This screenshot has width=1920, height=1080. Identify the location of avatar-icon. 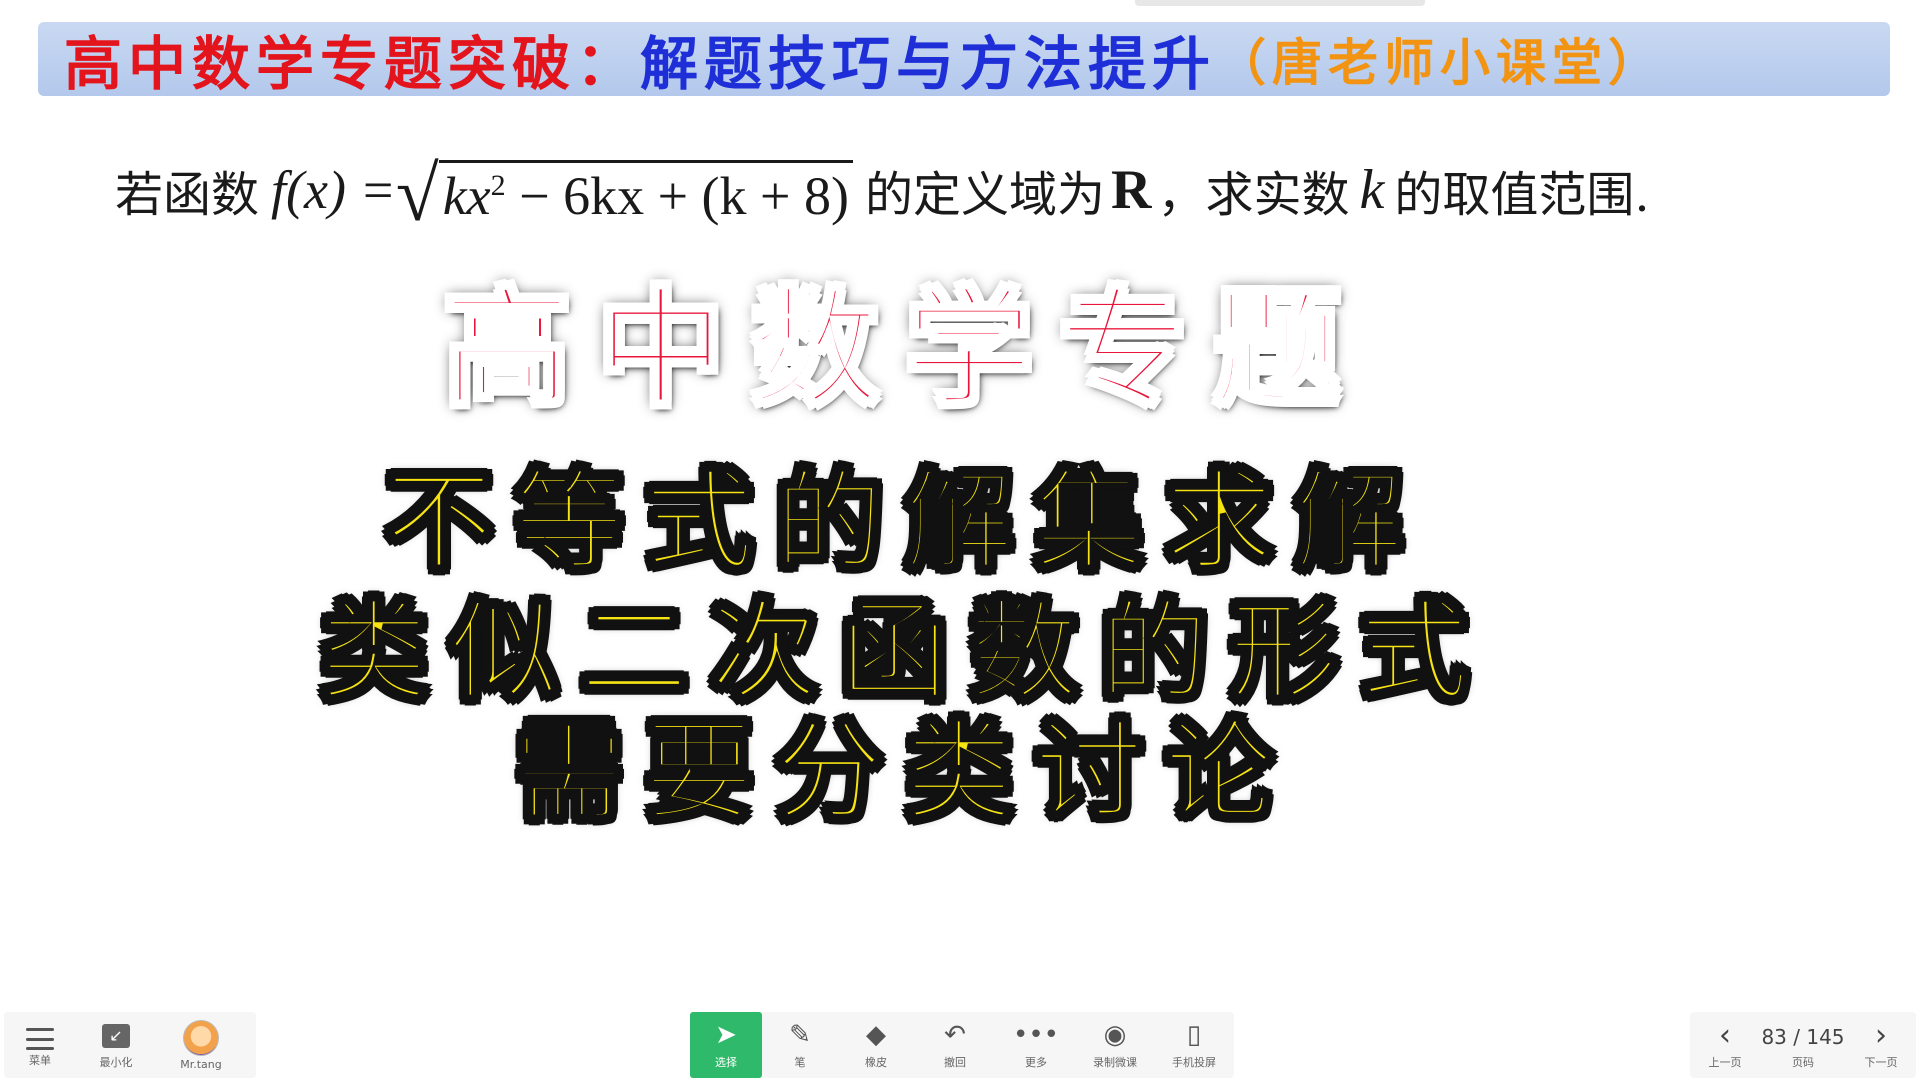
(201, 1037).